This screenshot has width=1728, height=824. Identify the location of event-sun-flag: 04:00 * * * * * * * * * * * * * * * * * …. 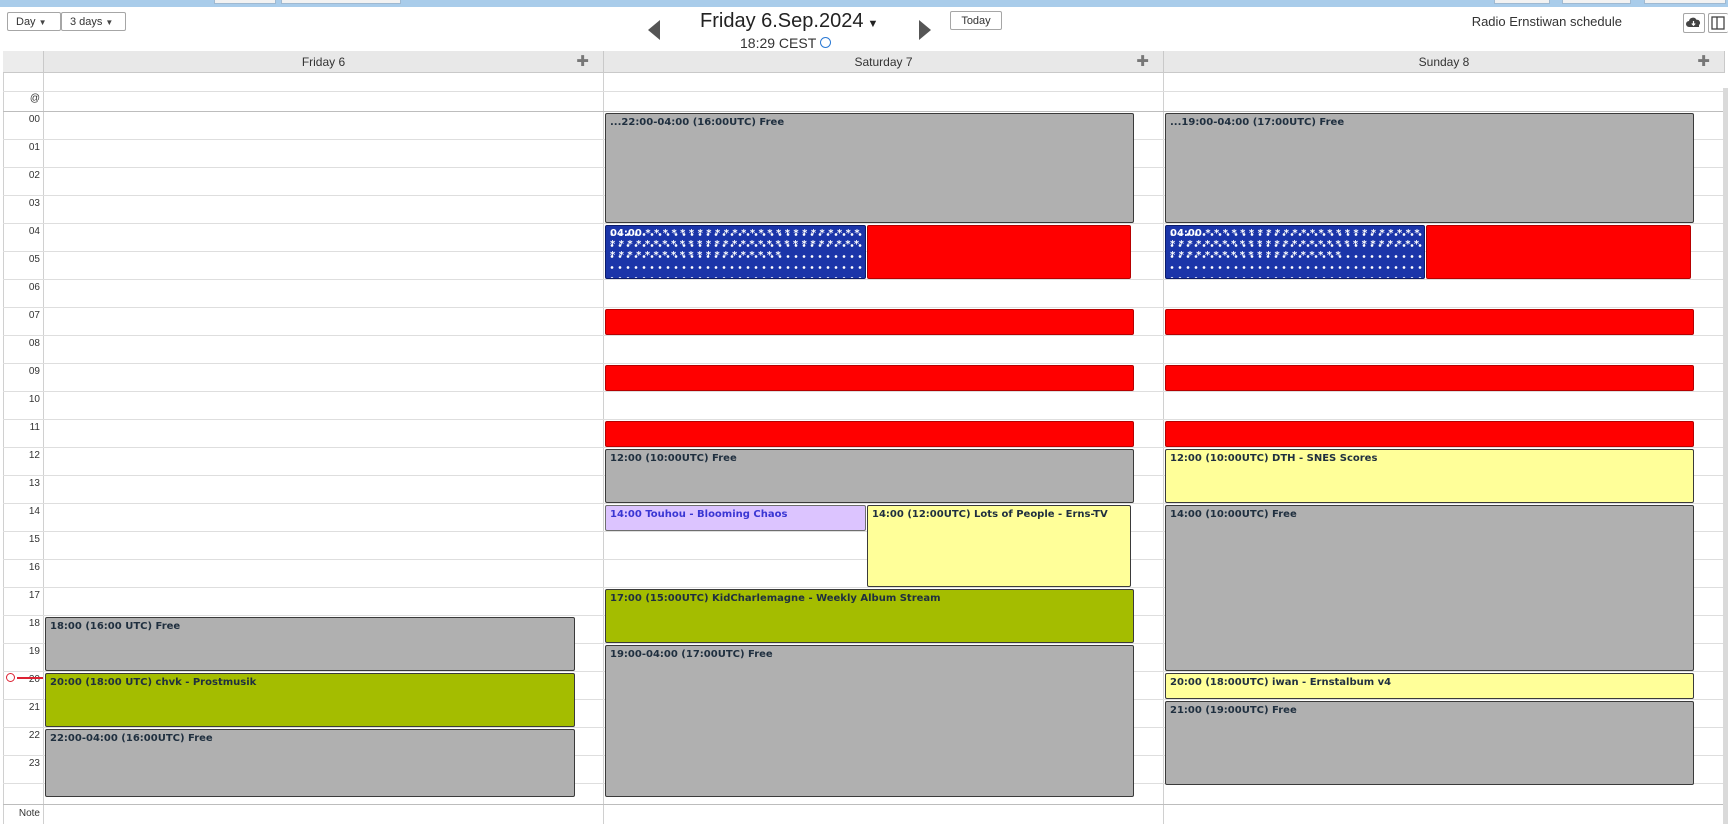
(1295, 252).